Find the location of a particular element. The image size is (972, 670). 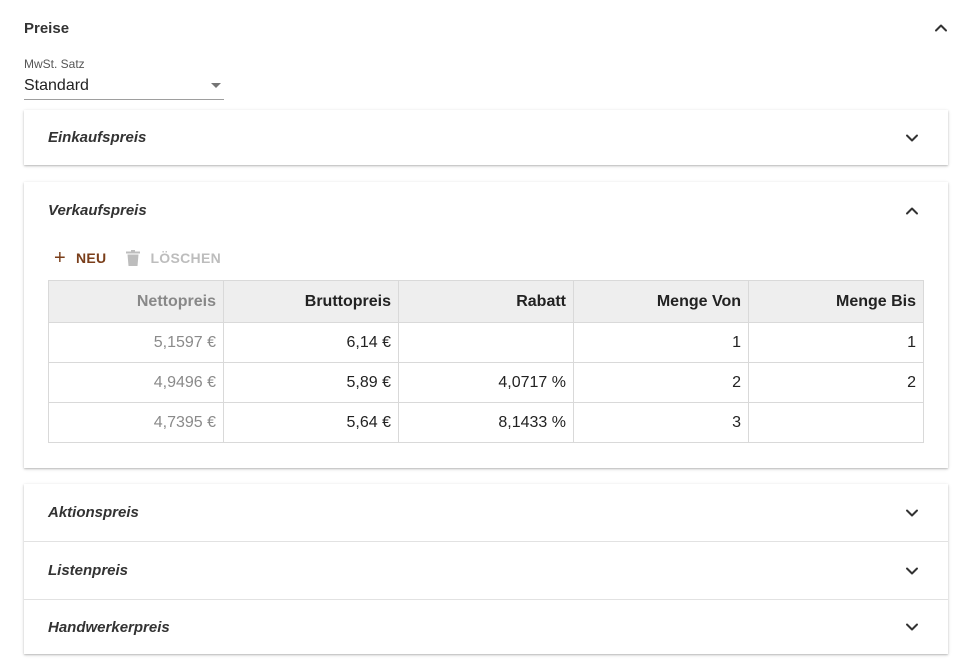

vat-select-label: MwSt. Satz is located at coordinates (54, 64).